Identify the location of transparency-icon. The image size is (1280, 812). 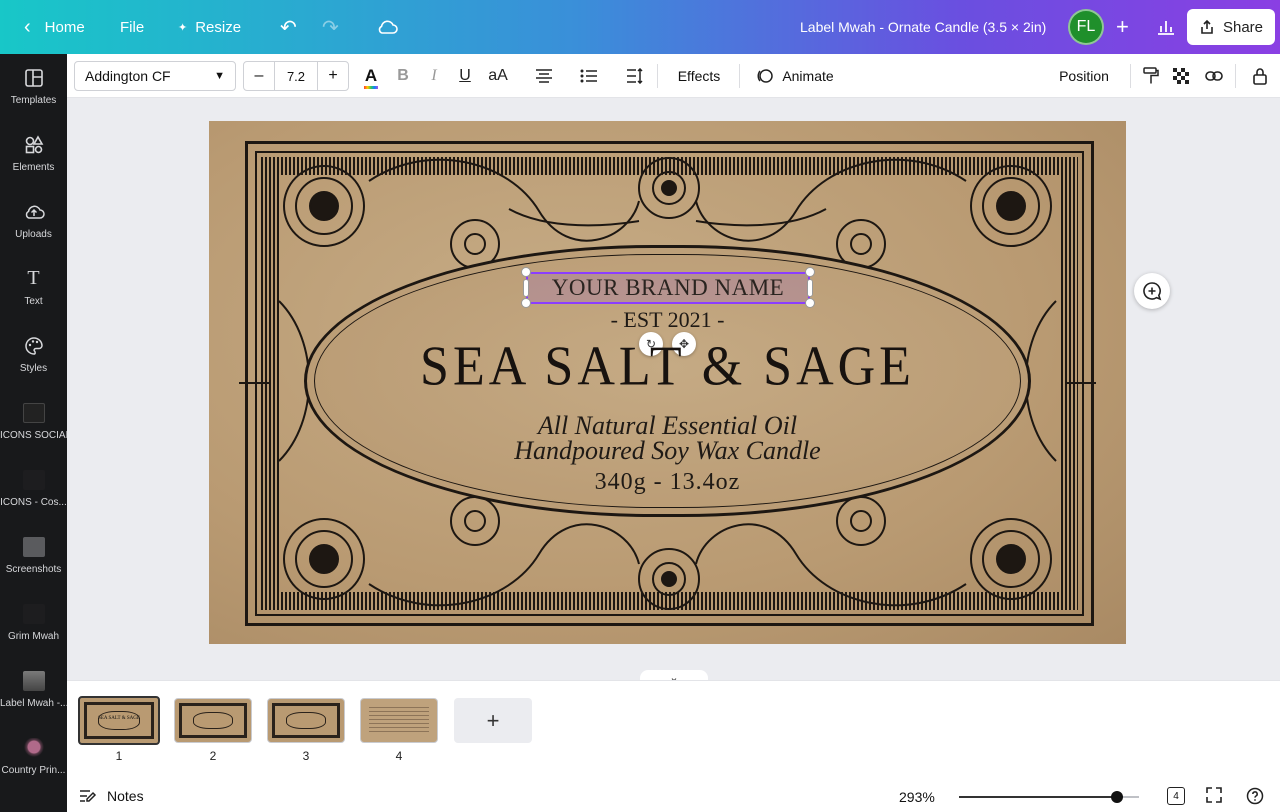
(1181, 76).